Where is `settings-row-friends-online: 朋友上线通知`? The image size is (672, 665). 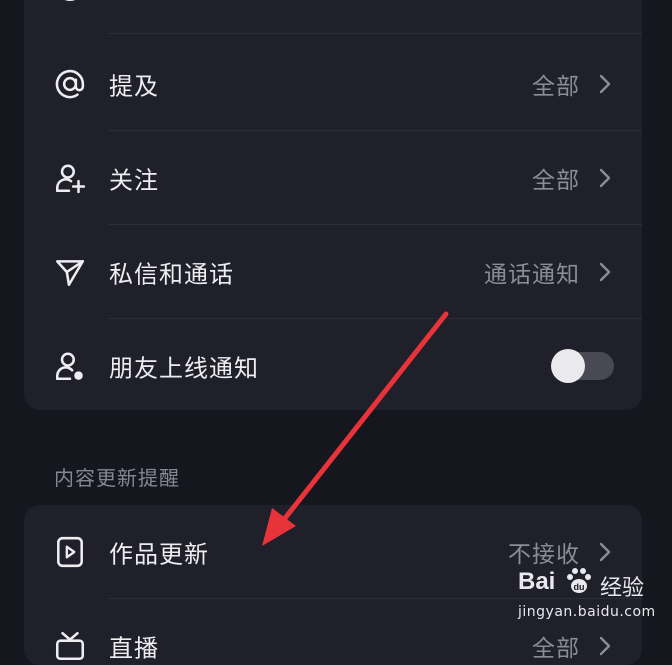 settings-row-friends-online: 朋友上线通知 is located at coordinates (333, 364).